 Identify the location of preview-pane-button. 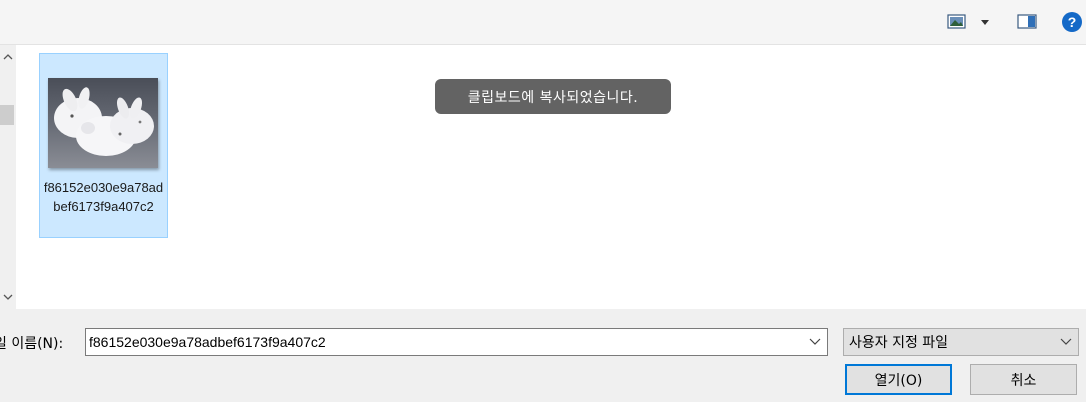
(1027, 22).